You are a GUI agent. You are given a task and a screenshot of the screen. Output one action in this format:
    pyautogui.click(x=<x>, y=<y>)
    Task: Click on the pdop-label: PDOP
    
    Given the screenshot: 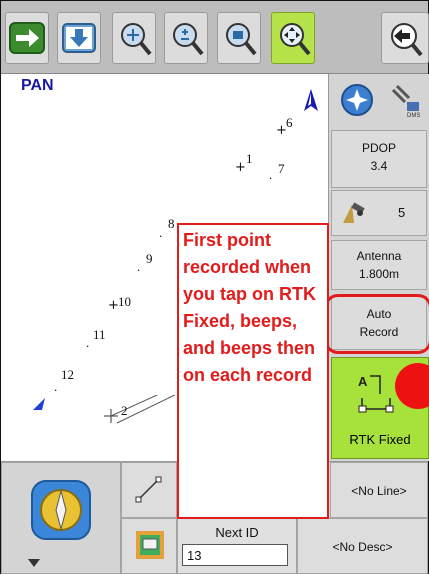 What is the action you would take?
    pyautogui.click(x=378, y=148)
    